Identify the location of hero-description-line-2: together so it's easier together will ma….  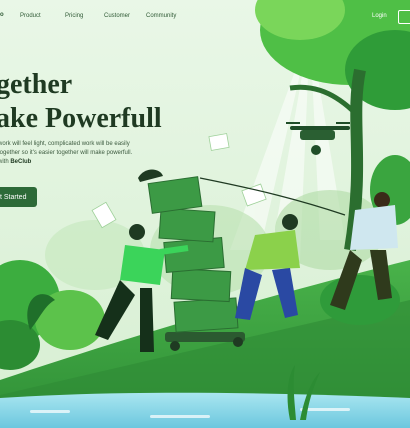
(66, 153).